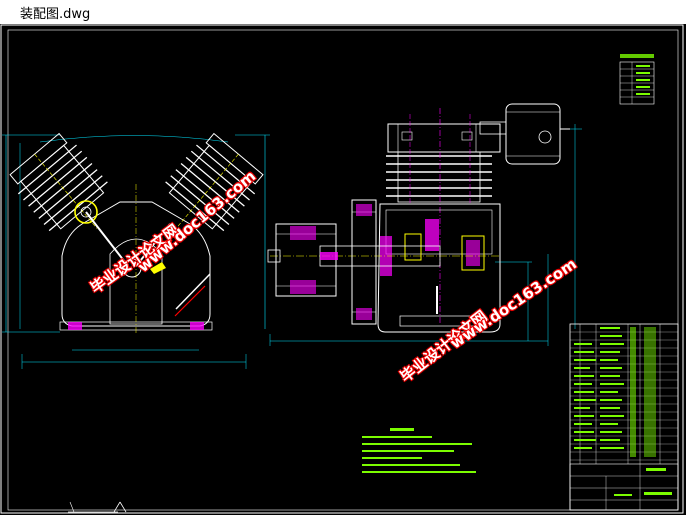 This screenshot has width=686, height=519. Describe the element at coordinates (637, 79) in the screenshot. I see `parameter-table` at that location.